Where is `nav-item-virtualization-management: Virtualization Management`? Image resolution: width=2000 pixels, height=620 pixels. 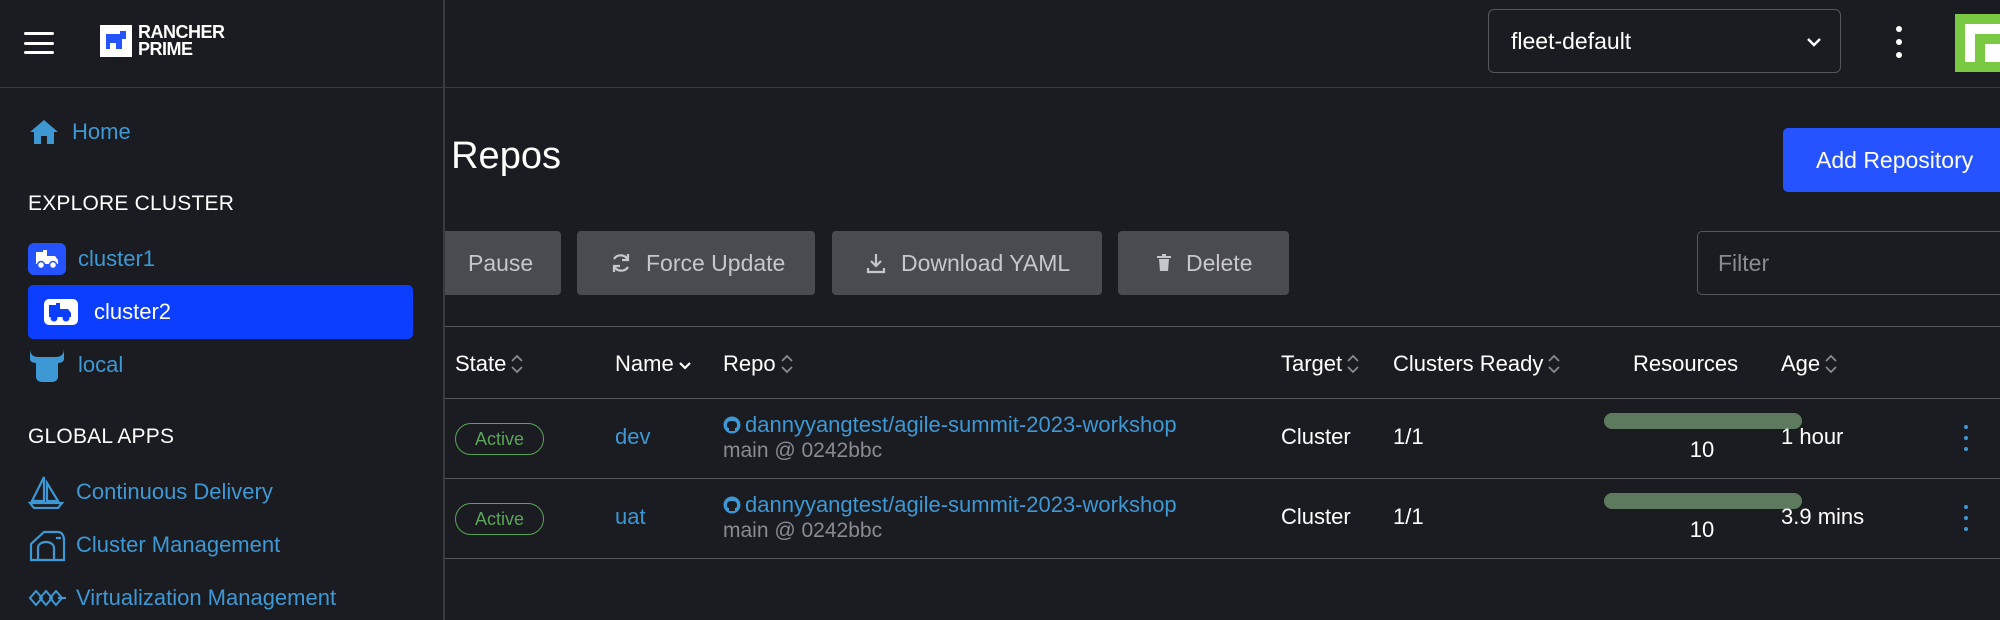
nav-item-virtualization-management: Virtualization Management is located at coordinates (220, 595).